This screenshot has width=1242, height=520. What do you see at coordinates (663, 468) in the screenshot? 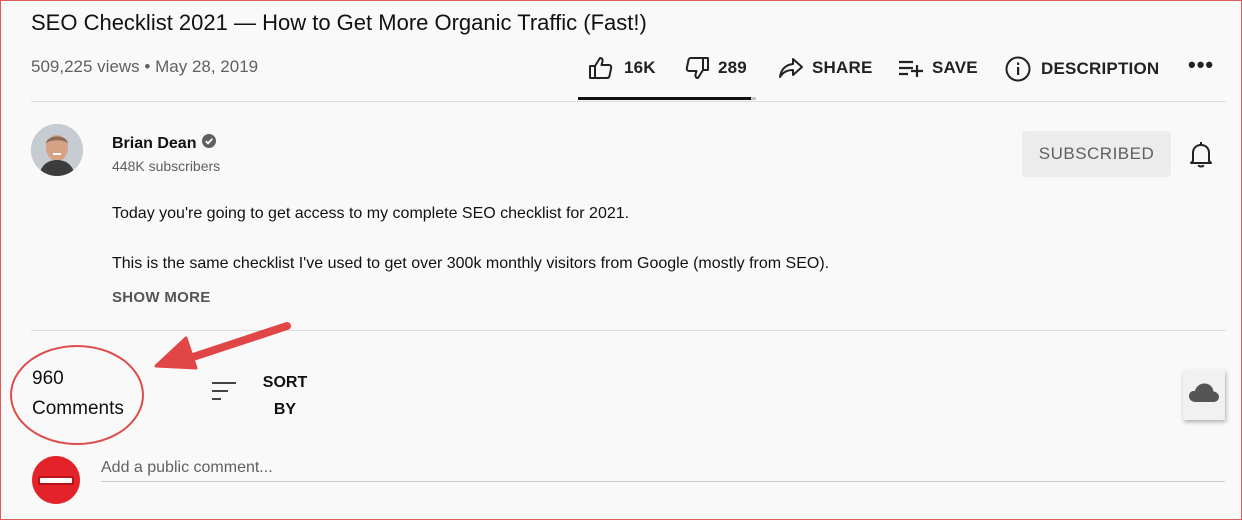
I see `comment-input` at bounding box center [663, 468].